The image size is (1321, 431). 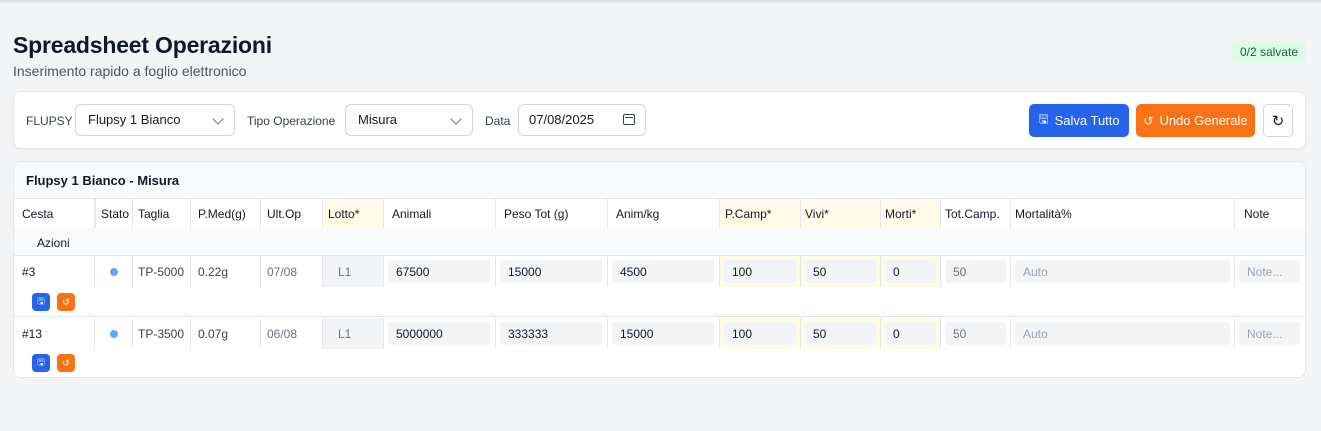 What do you see at coordinates (54, 333) in the screenshot?
I see `cell-cesta: #13` at bounding box center [54, 333].